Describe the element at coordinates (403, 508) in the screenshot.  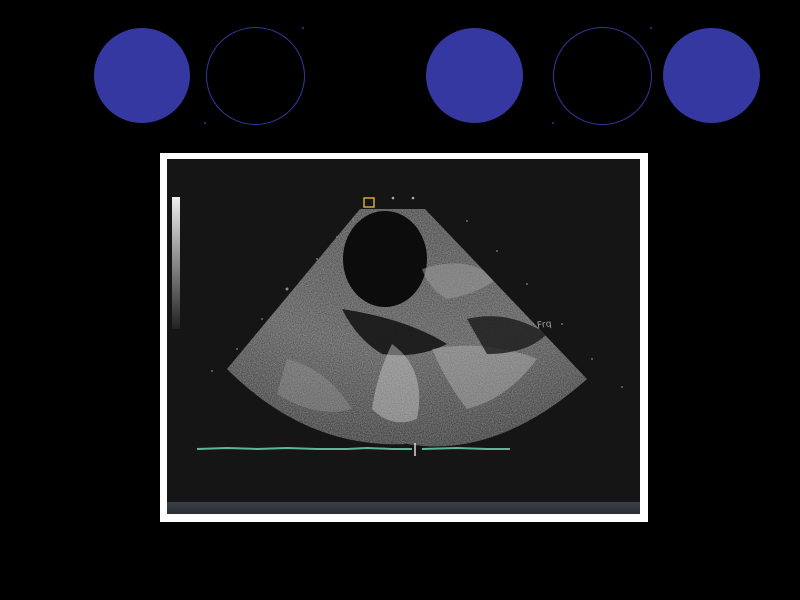
I see `image-bottom-strip` at that location.